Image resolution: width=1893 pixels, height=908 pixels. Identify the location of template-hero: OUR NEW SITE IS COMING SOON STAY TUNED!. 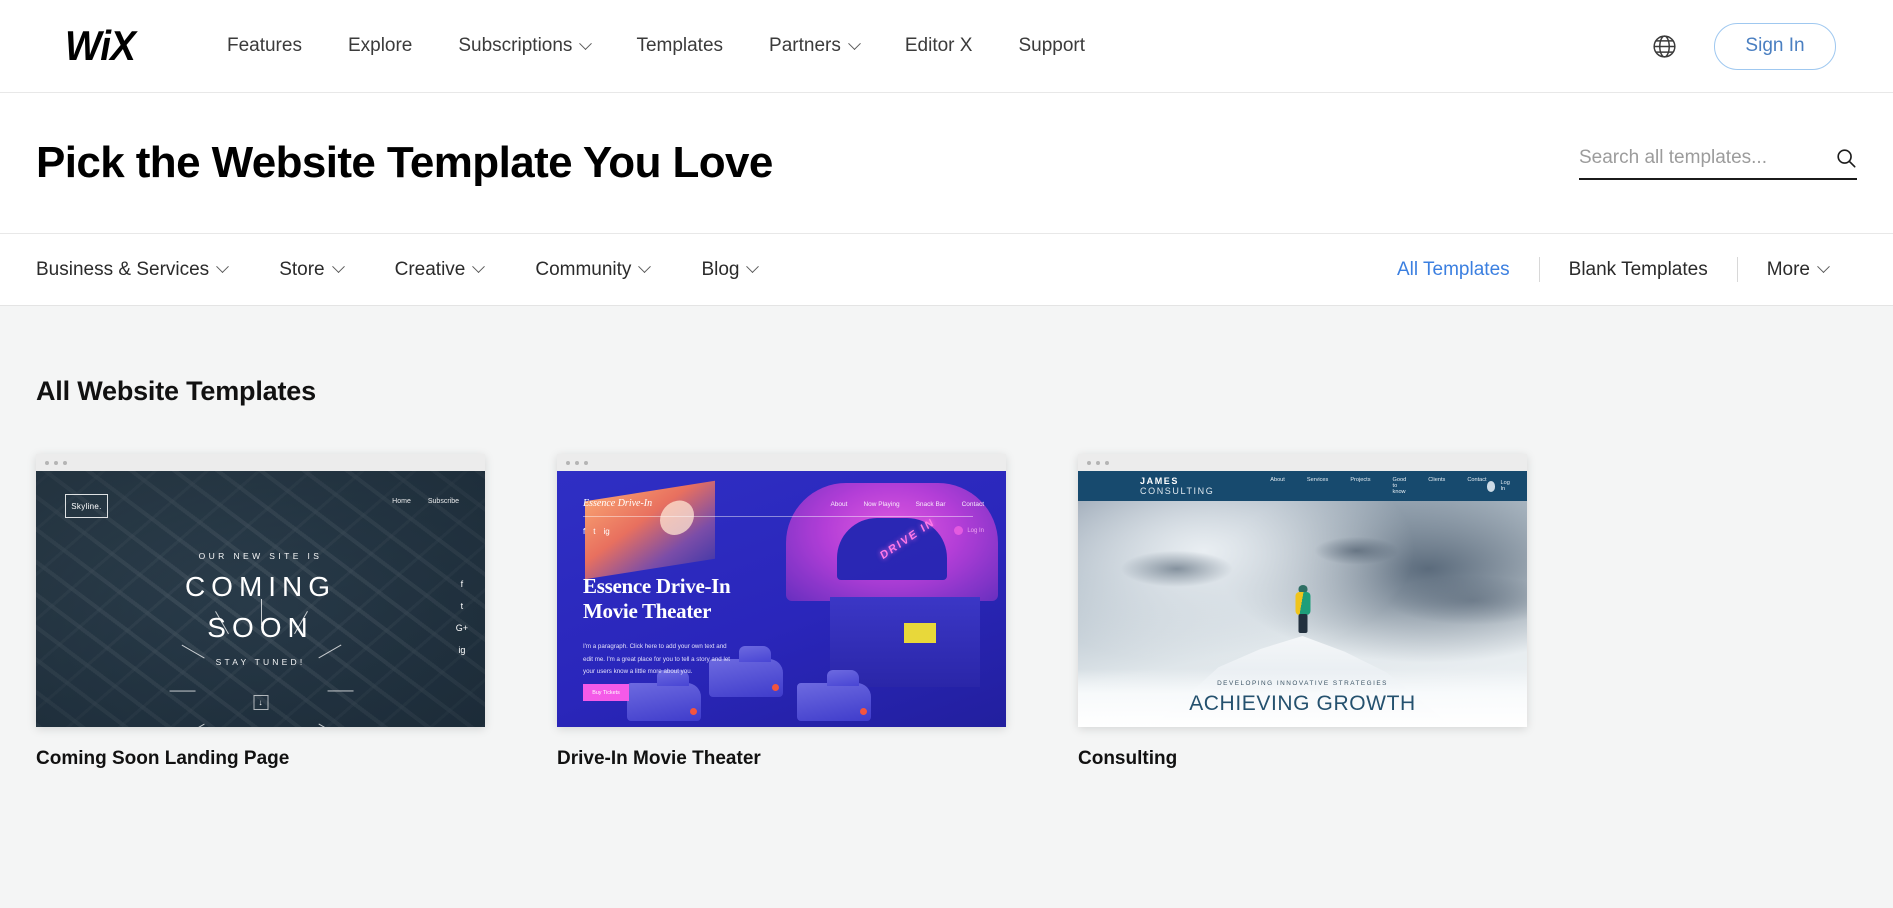
(260, 609).